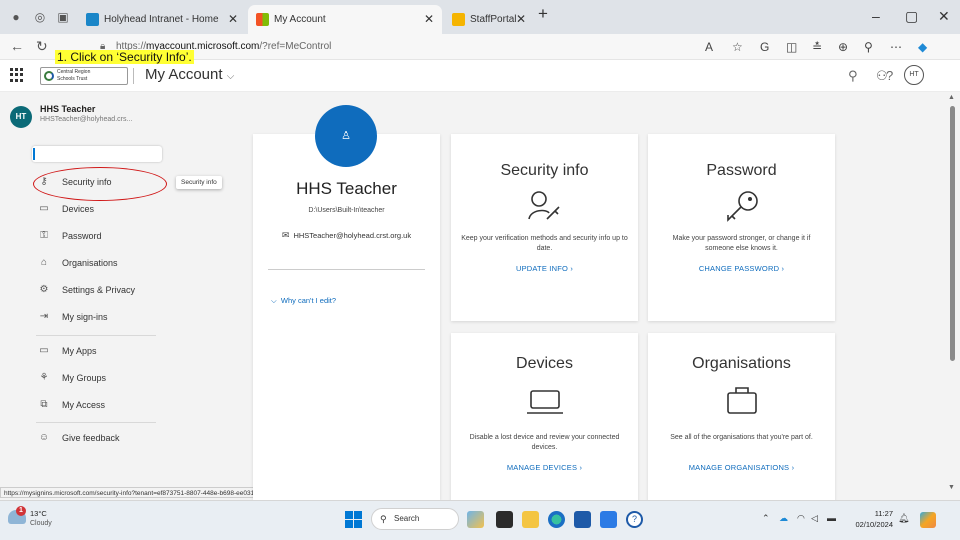 The image size is (960, 540). What do you see at coordinates (415, 519) in the screenshot?
I see `taskbar-search: ⚲ Search` at bounding box center [415, 519].